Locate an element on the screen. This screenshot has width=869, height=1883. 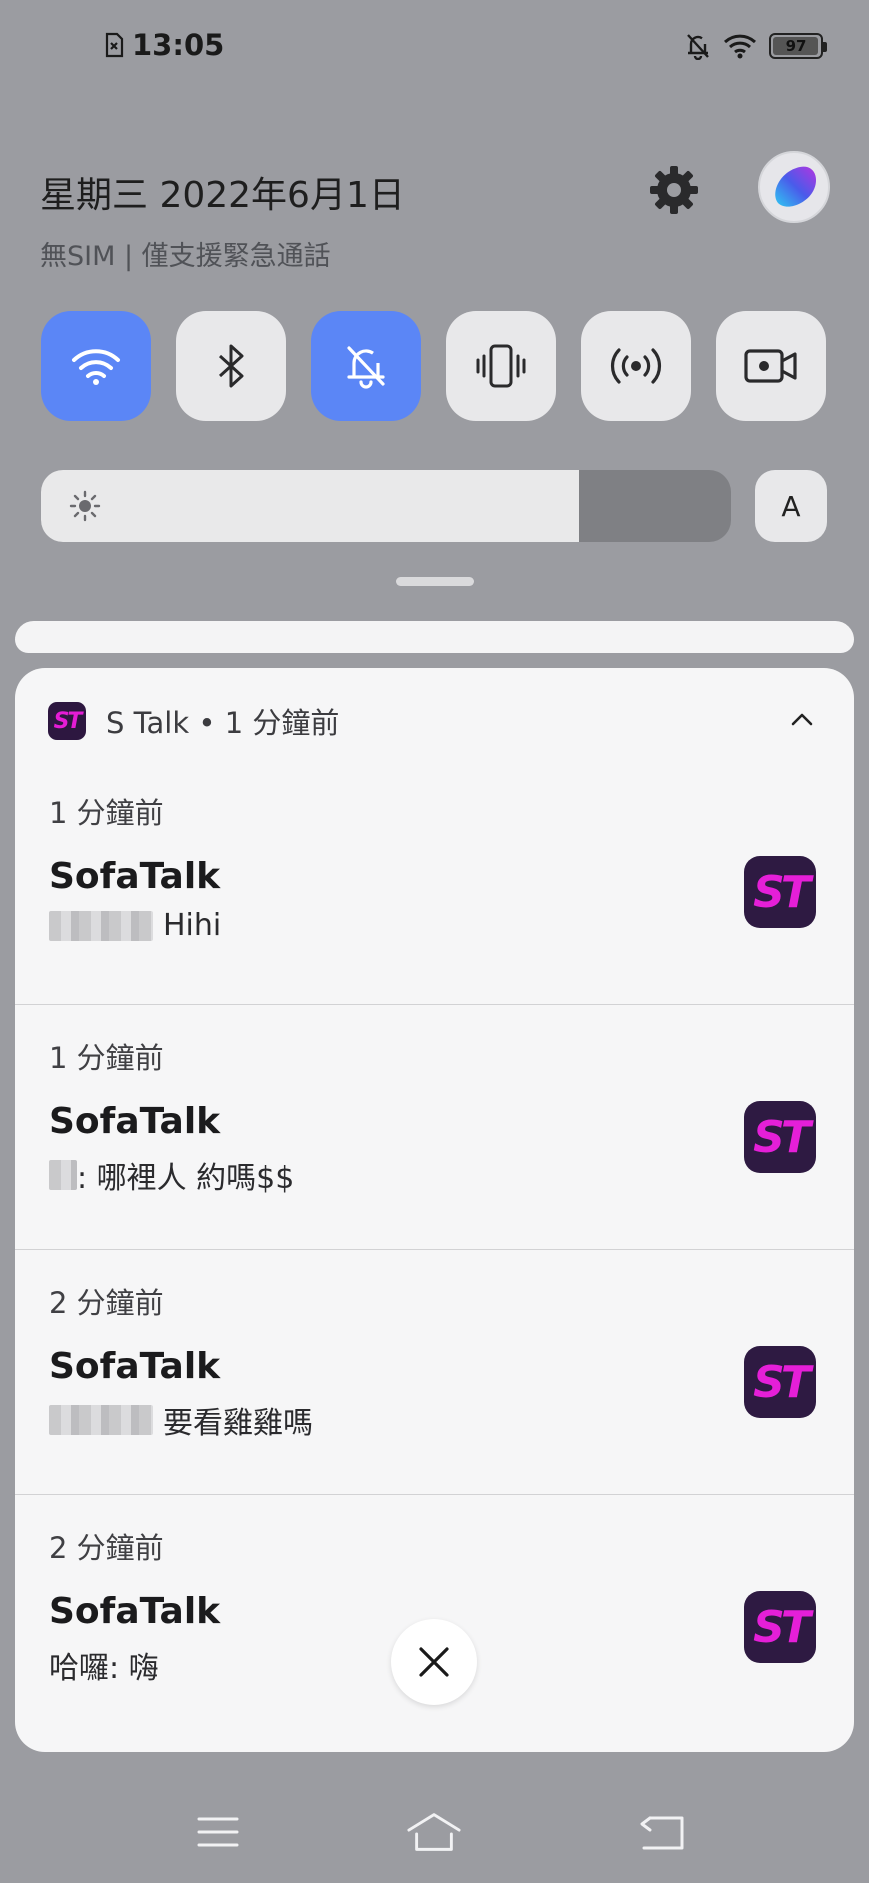
tile-hotspot is located at coordinates (636, 366).